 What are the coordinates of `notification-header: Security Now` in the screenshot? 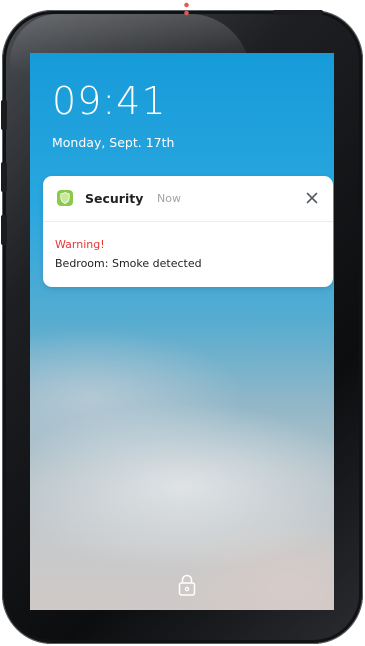 It's located at (188, 199).